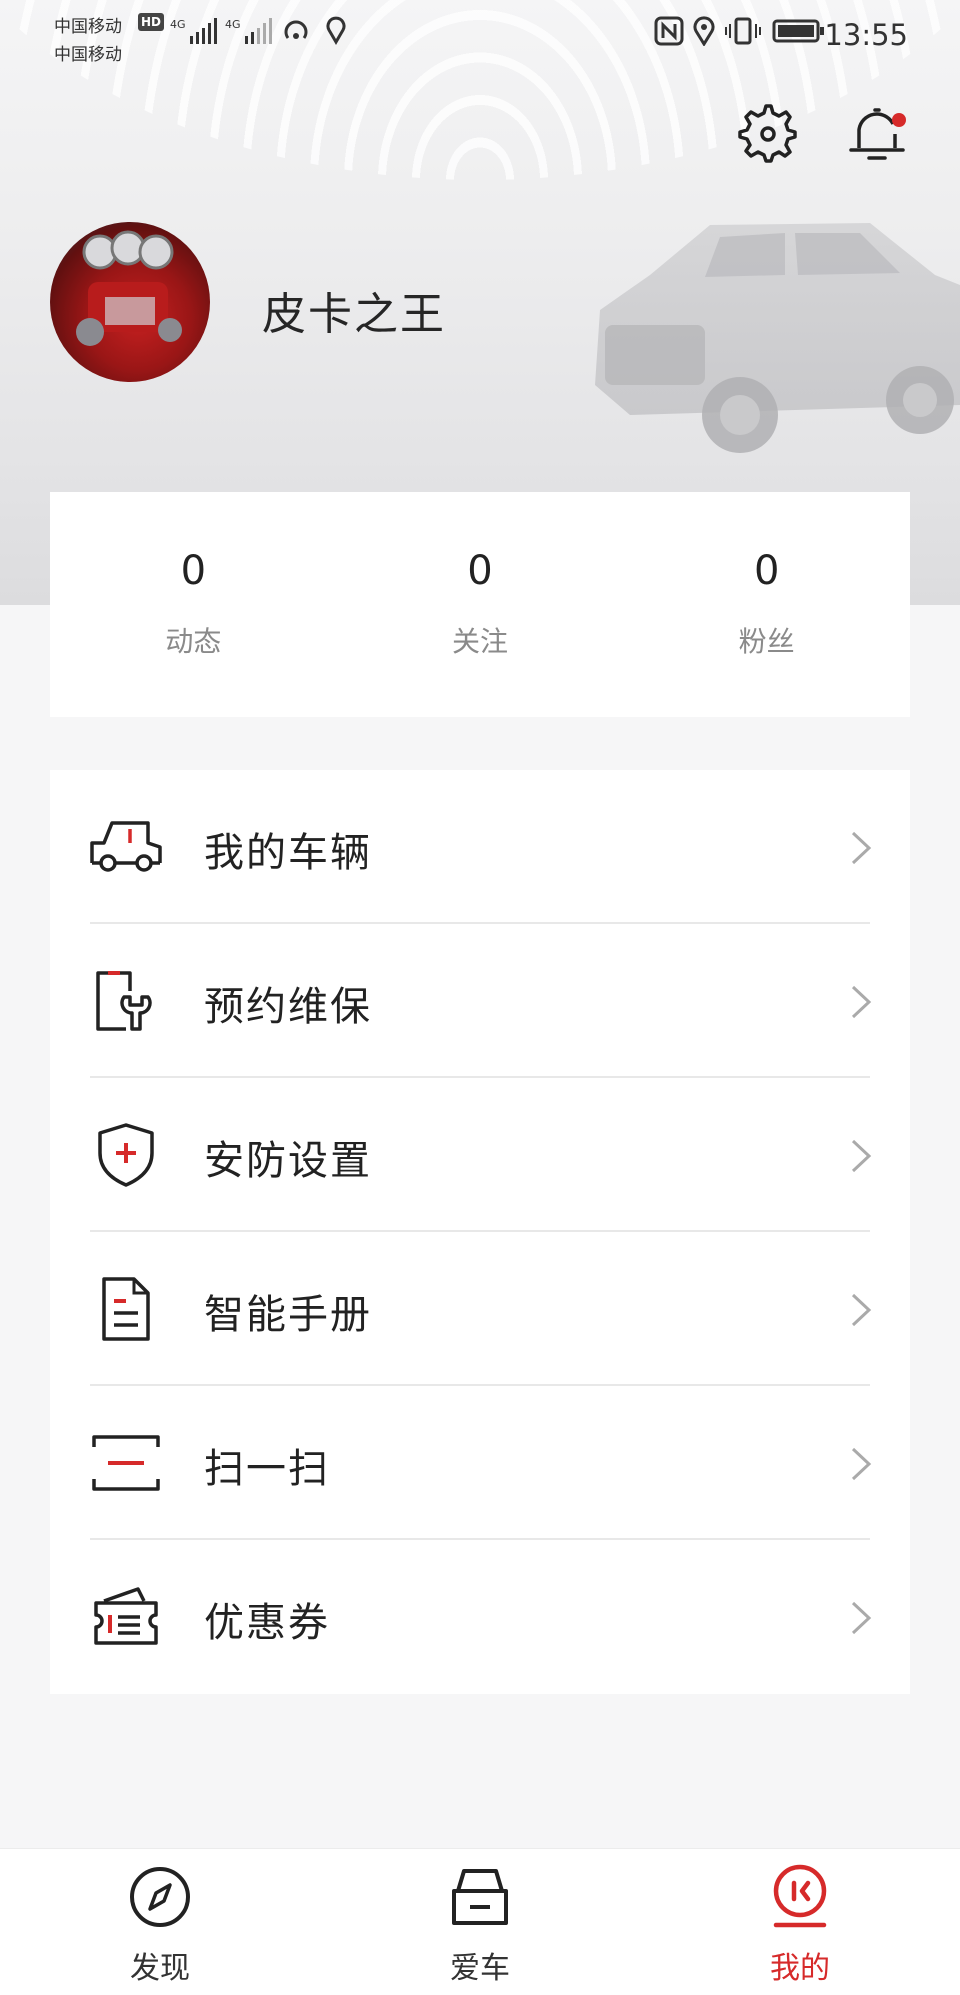 The height and width of the screenshot is (1995, 960). What do you see at coordinates (480, 1968) in the screenshot?
I see `tab-label: 爱车` at bounding box center [480, 1968].